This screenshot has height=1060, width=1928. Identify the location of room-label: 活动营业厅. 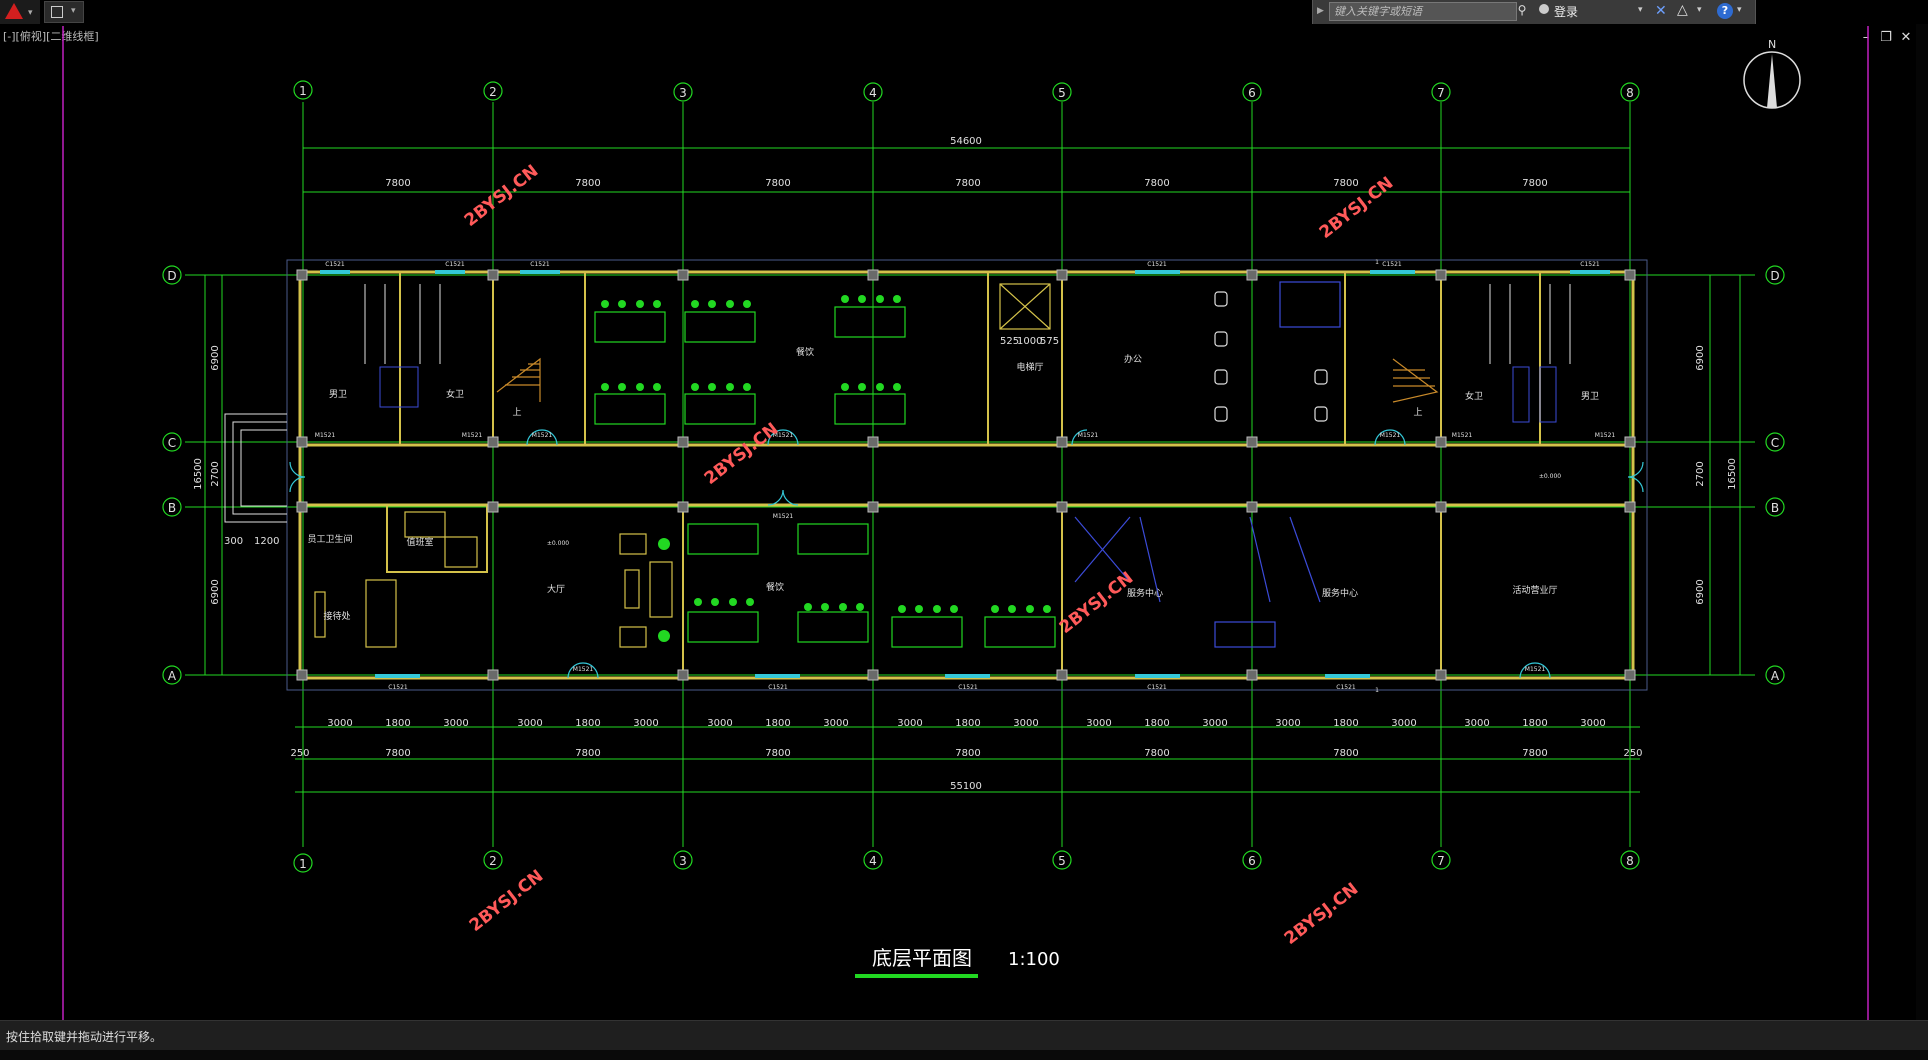
(1534, 590).